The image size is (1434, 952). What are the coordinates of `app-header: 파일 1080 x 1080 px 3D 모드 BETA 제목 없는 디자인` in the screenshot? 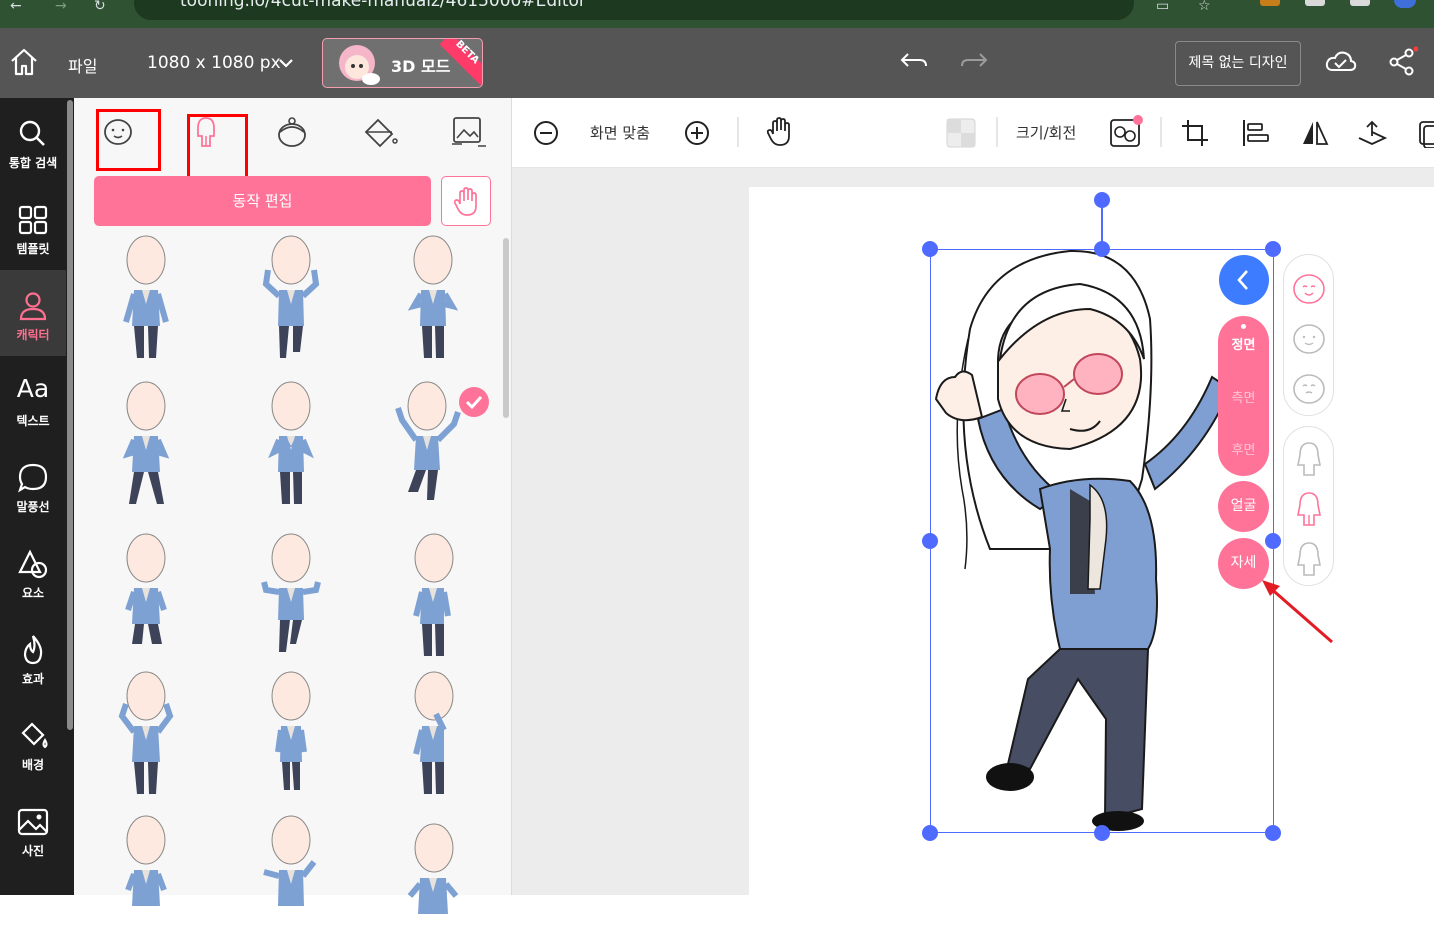 It's located at (717, 63).